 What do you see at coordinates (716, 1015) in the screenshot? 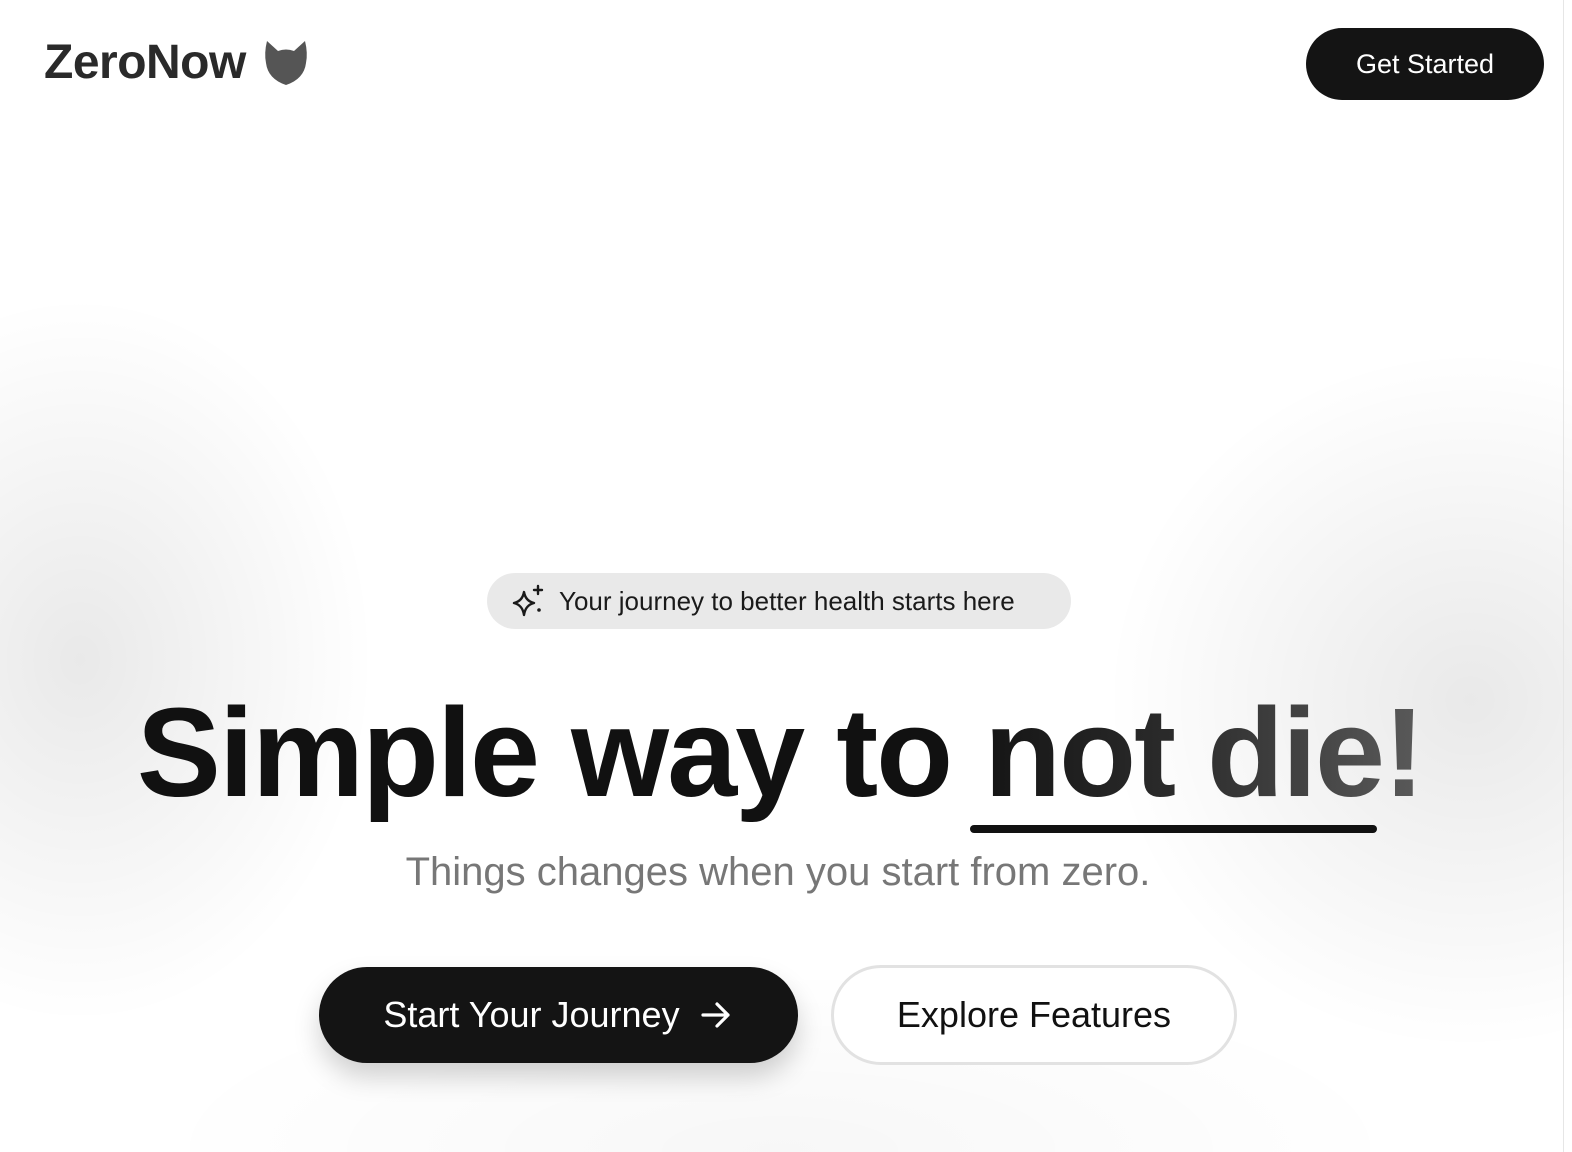
I see `arrow-right-icon` at bounding box center [716, 1015].